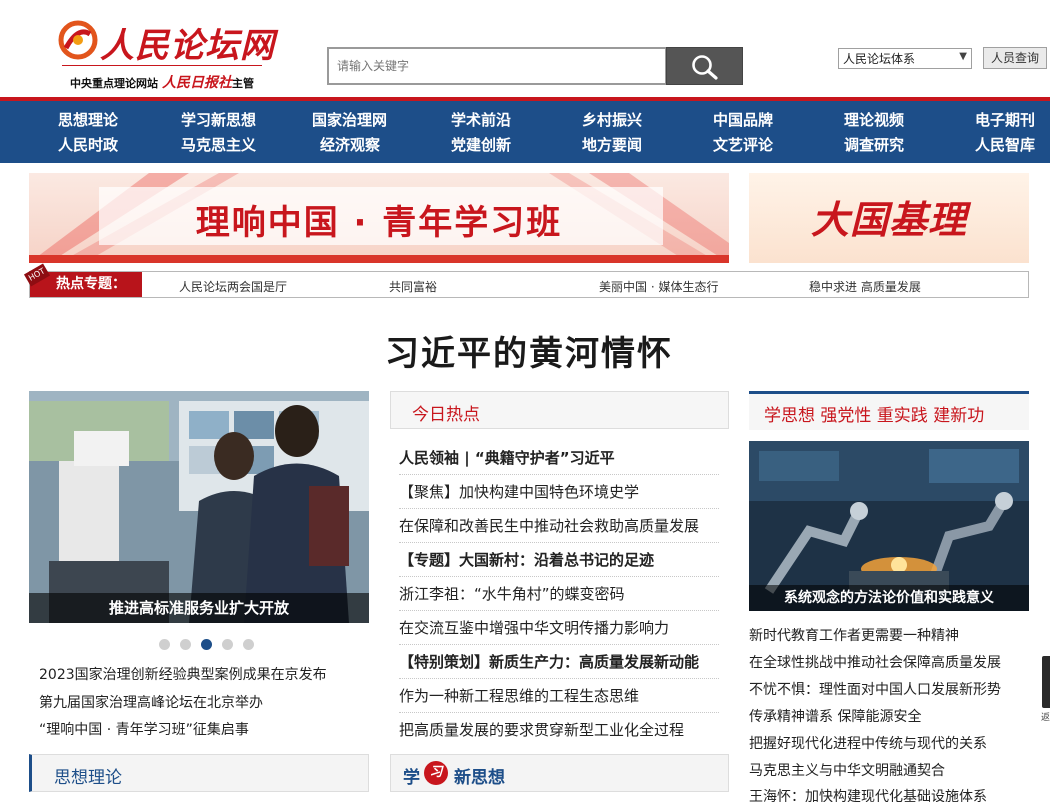 Image resolution: width=1050 pixels, height=802 pixels. What do you see at coordinates (865, 286) in the screenshot?
I see `hot-topic-link: 稳中求进 高质量发展` at bounding box center [865, 286].